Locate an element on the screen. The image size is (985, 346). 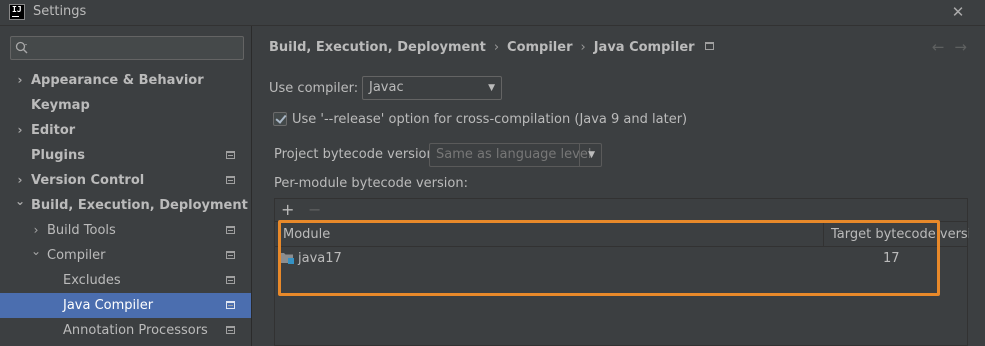
sidebar-item-label: Version Control is located at coordinates (88, 180).